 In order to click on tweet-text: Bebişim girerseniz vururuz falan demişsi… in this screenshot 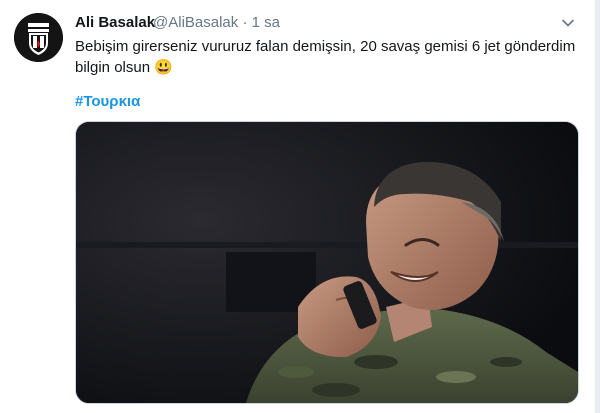, I will do `click(327, 57)`.